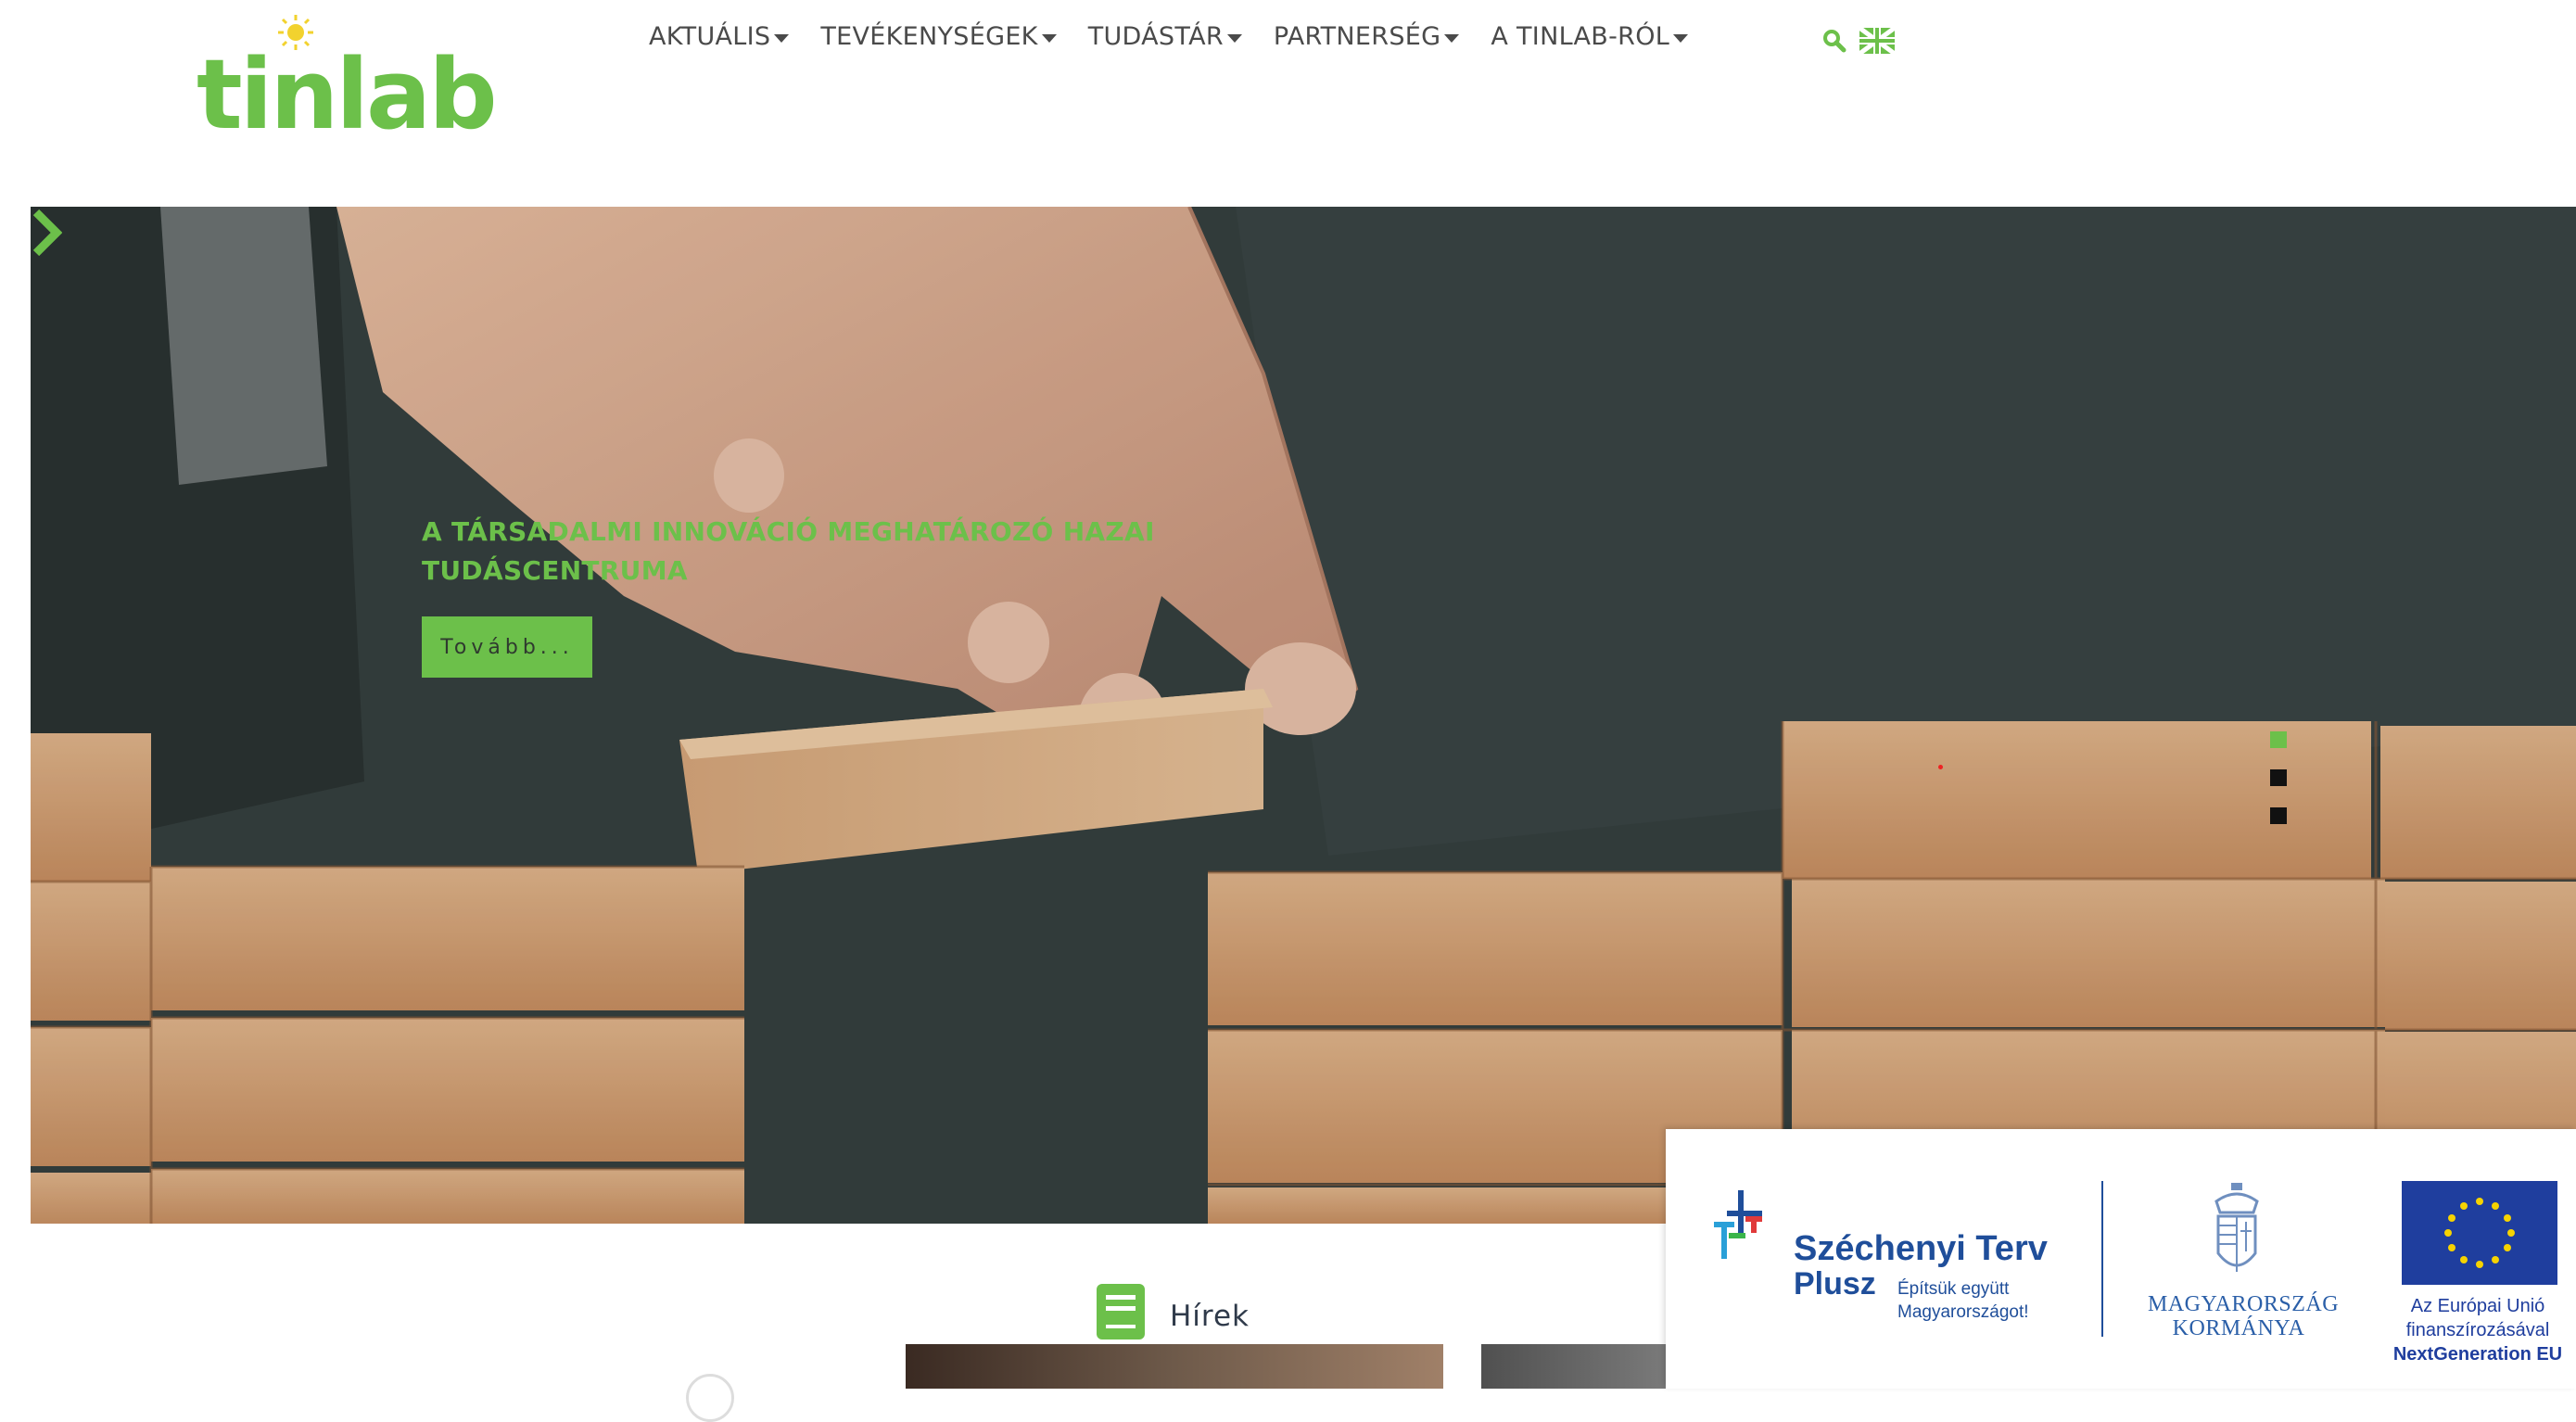 Image resolution: width=2576 pixels, height=1422 pixels. I want to click on gov-line2: KORMÁNYA, so click(2238, 1328).